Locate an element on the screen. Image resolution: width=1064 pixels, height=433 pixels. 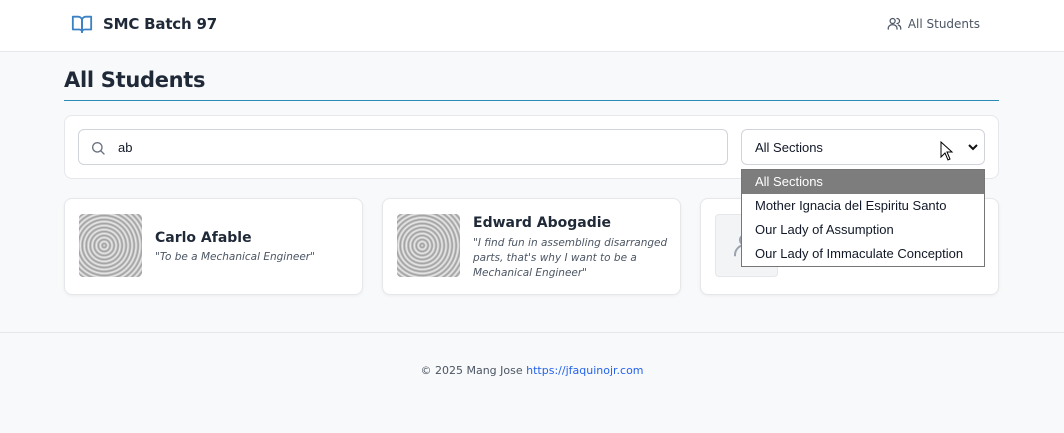
section-option: All Sections is located at coordinates (863, 182).